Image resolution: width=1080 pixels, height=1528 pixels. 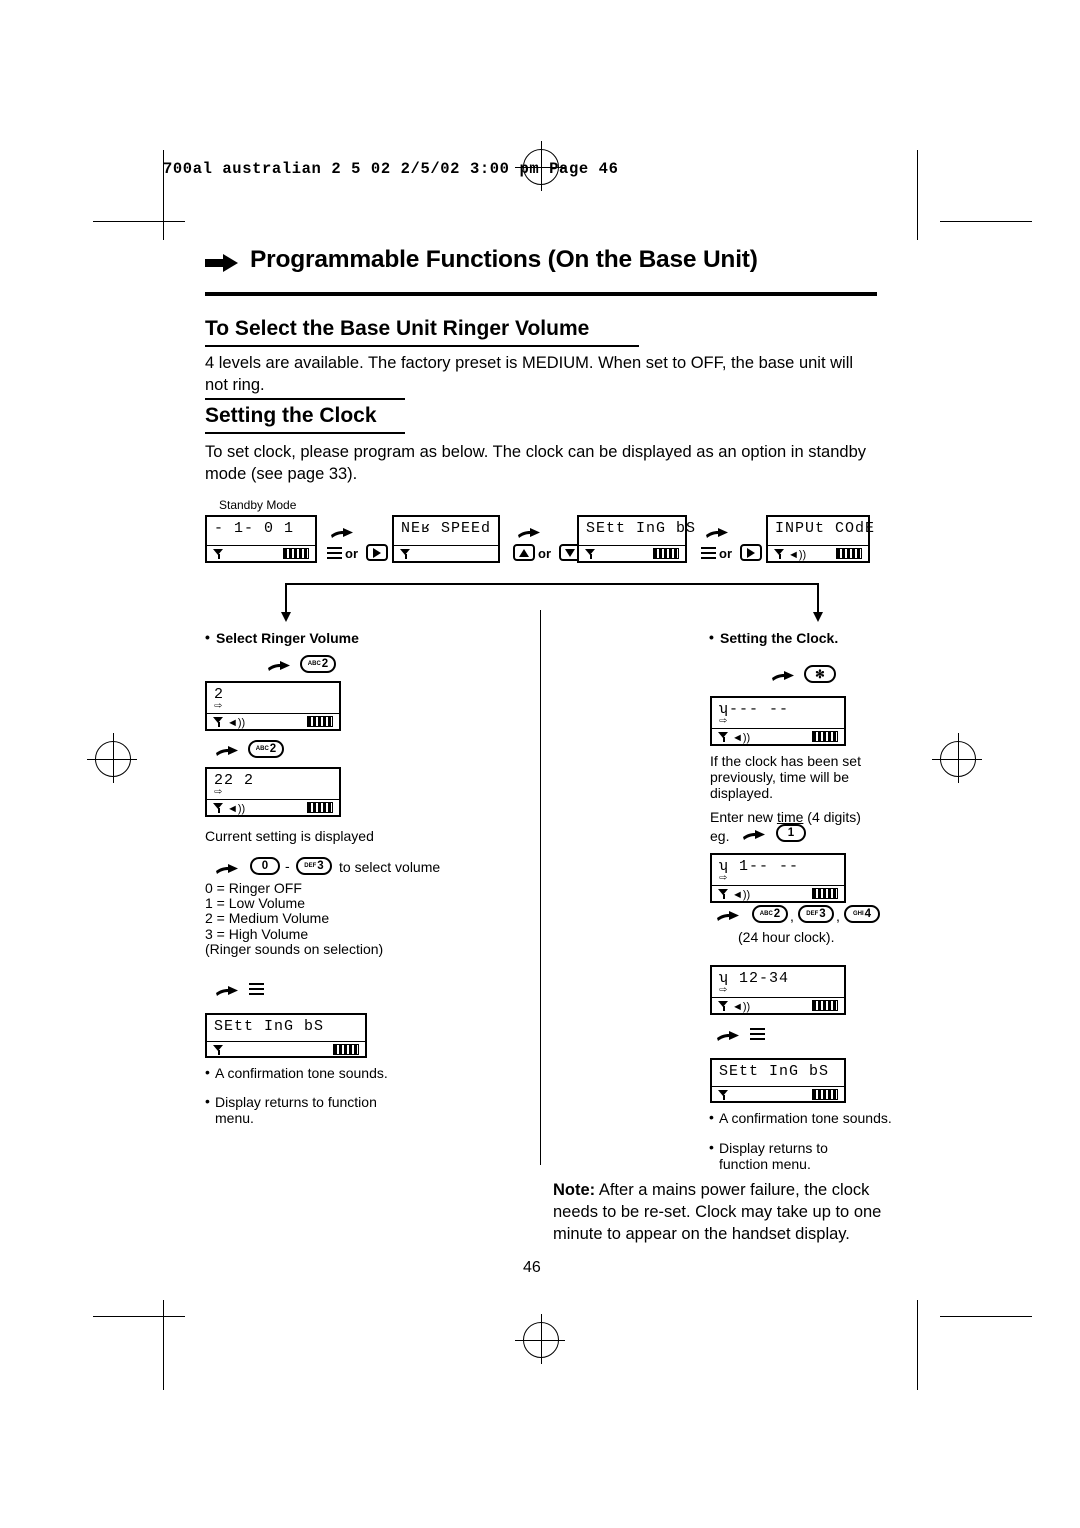 What do you see at coordinates (791, 833) in the screenshot?
I see `key-1: 1` at bounding box center [791, 833].